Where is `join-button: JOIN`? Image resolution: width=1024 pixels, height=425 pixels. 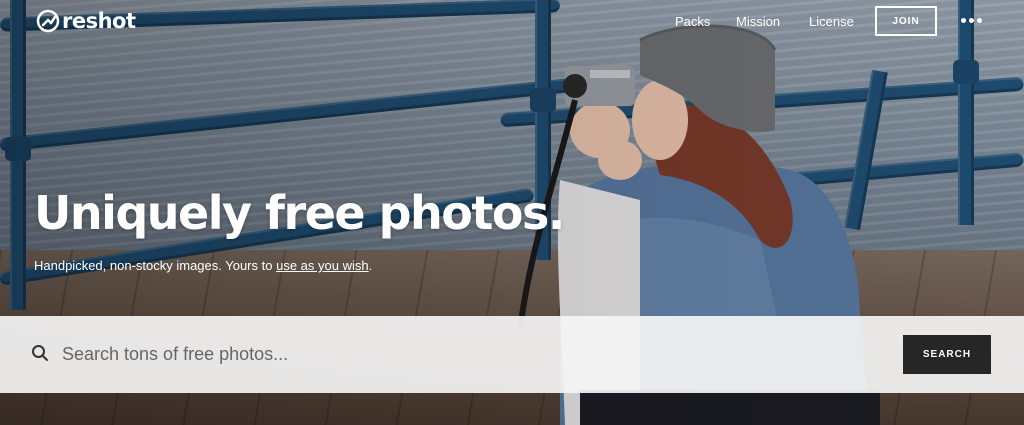 join-button: JOIN is located at coordinates (906, 21).